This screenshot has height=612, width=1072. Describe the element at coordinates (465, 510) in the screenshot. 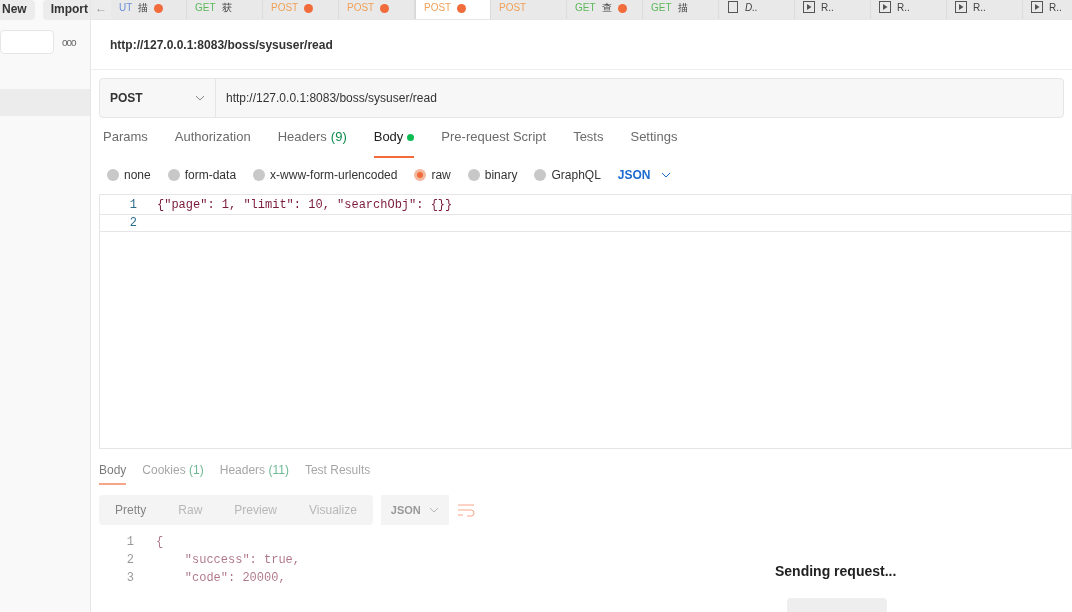

I see `wrap-lines-icon` at that location.